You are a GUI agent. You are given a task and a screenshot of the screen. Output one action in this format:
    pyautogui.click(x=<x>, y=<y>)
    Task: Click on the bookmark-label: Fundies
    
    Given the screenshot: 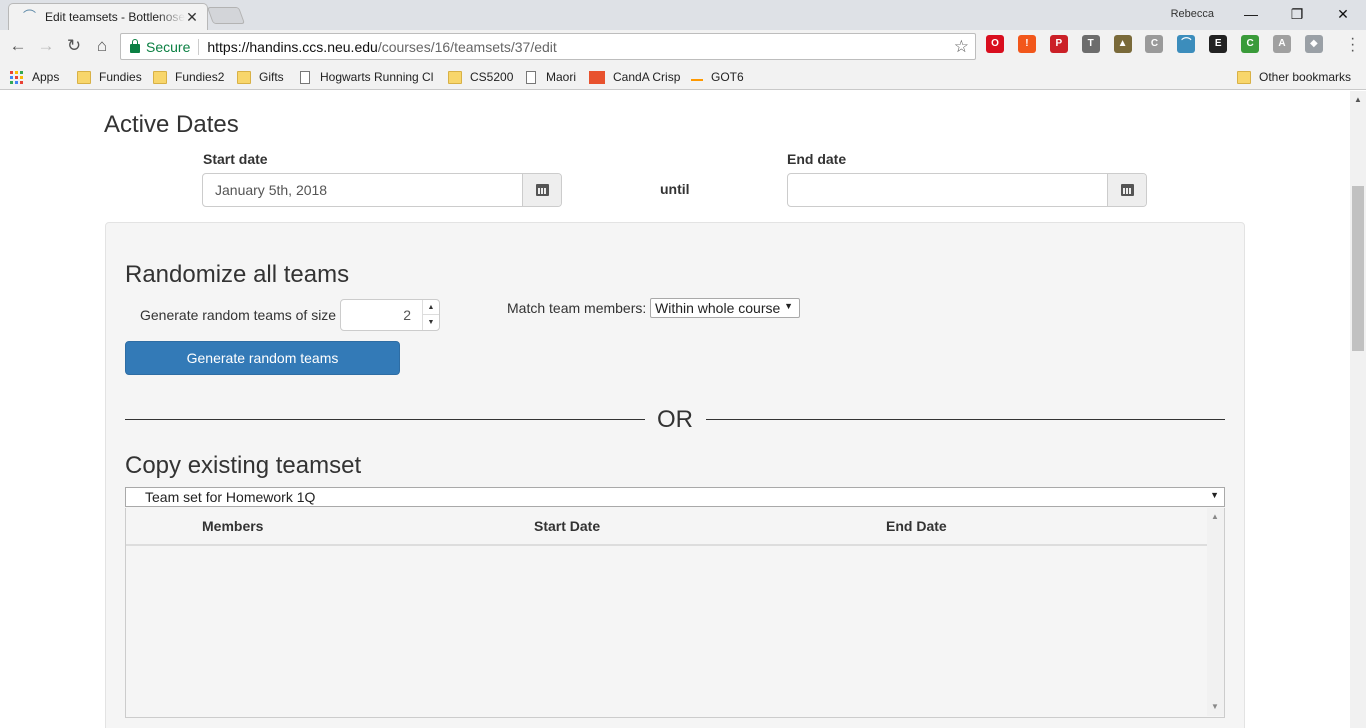 What is the action you would take?
    pyautogui.click(x=120, y=77)
    